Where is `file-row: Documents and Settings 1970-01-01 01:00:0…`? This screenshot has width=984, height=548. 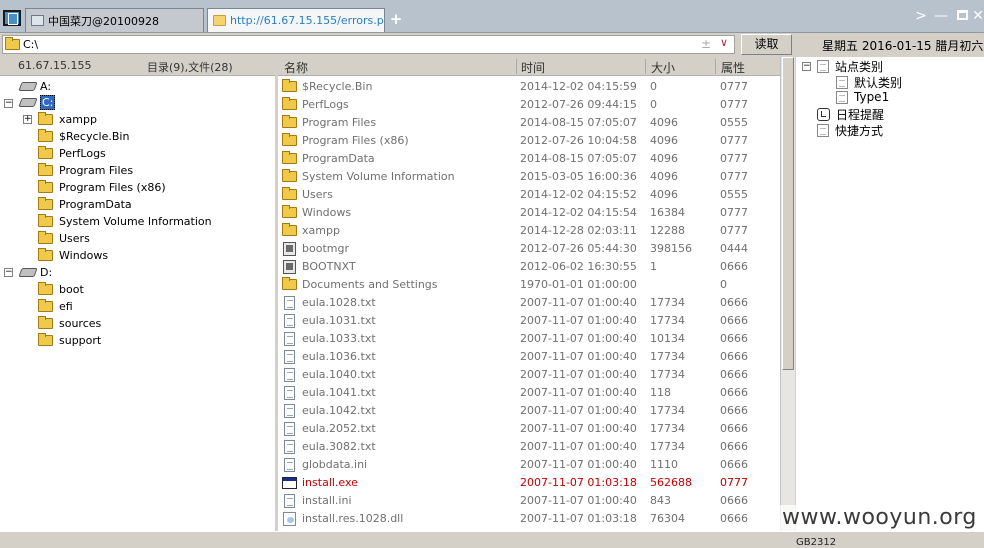 file-row: Documents and Settings 1970-01-01 01:00:0… is located at coordinates (529, 285).